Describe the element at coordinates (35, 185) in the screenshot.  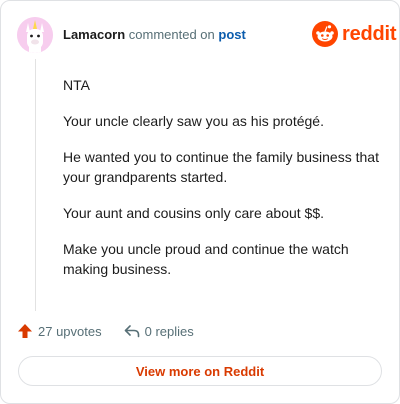
I see `thread-line` at that location.